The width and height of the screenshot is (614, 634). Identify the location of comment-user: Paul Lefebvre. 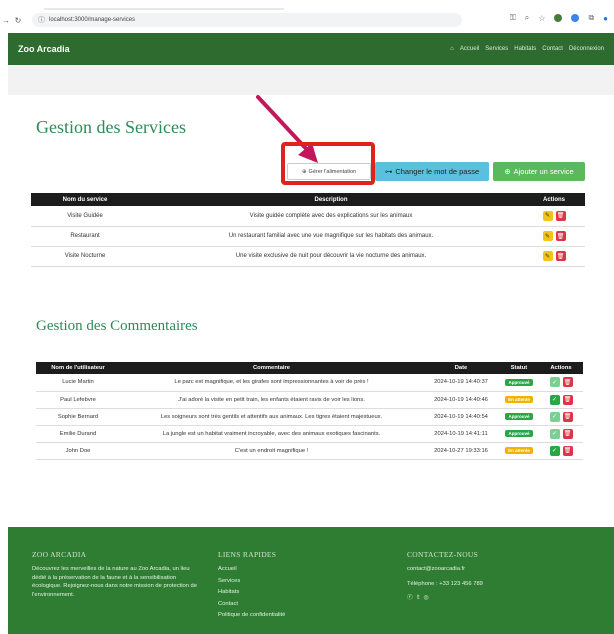
(78, 400).